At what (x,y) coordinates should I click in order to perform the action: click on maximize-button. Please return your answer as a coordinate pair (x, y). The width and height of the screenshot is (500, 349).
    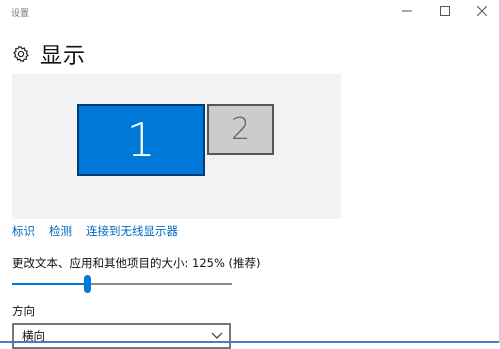
    Looking at the image, I should click on (445, 11).